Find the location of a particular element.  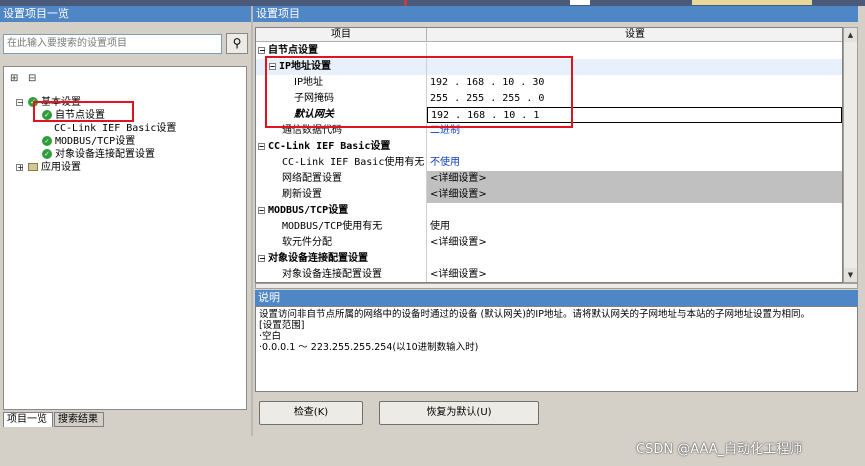

left-panel-title: 设置项目一览 is located at coordinates (125, 14).